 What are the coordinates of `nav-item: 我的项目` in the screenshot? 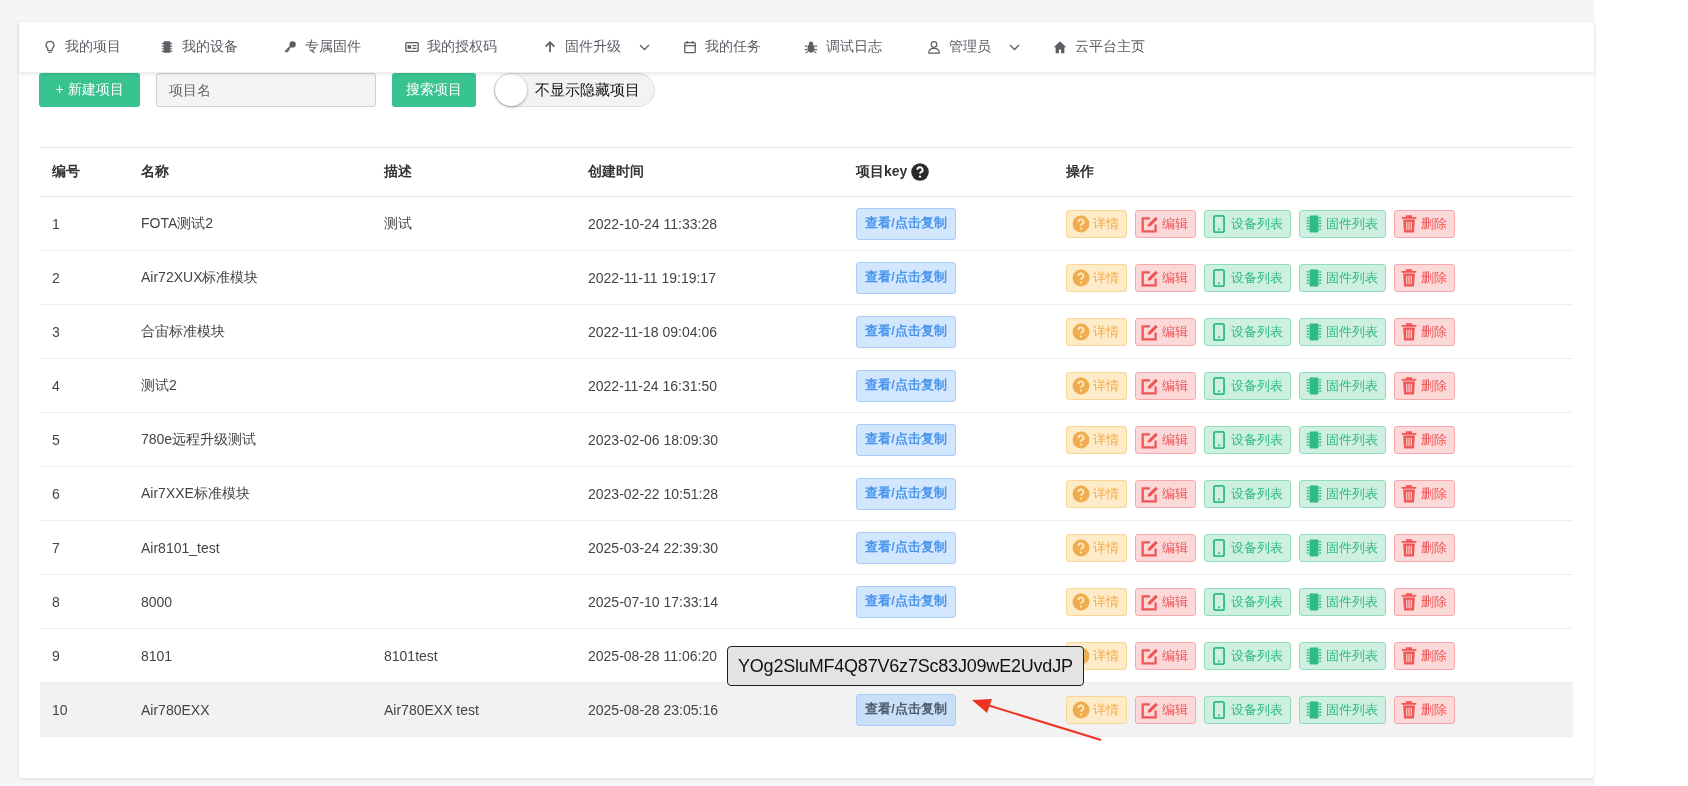 It's located at (101, 47).